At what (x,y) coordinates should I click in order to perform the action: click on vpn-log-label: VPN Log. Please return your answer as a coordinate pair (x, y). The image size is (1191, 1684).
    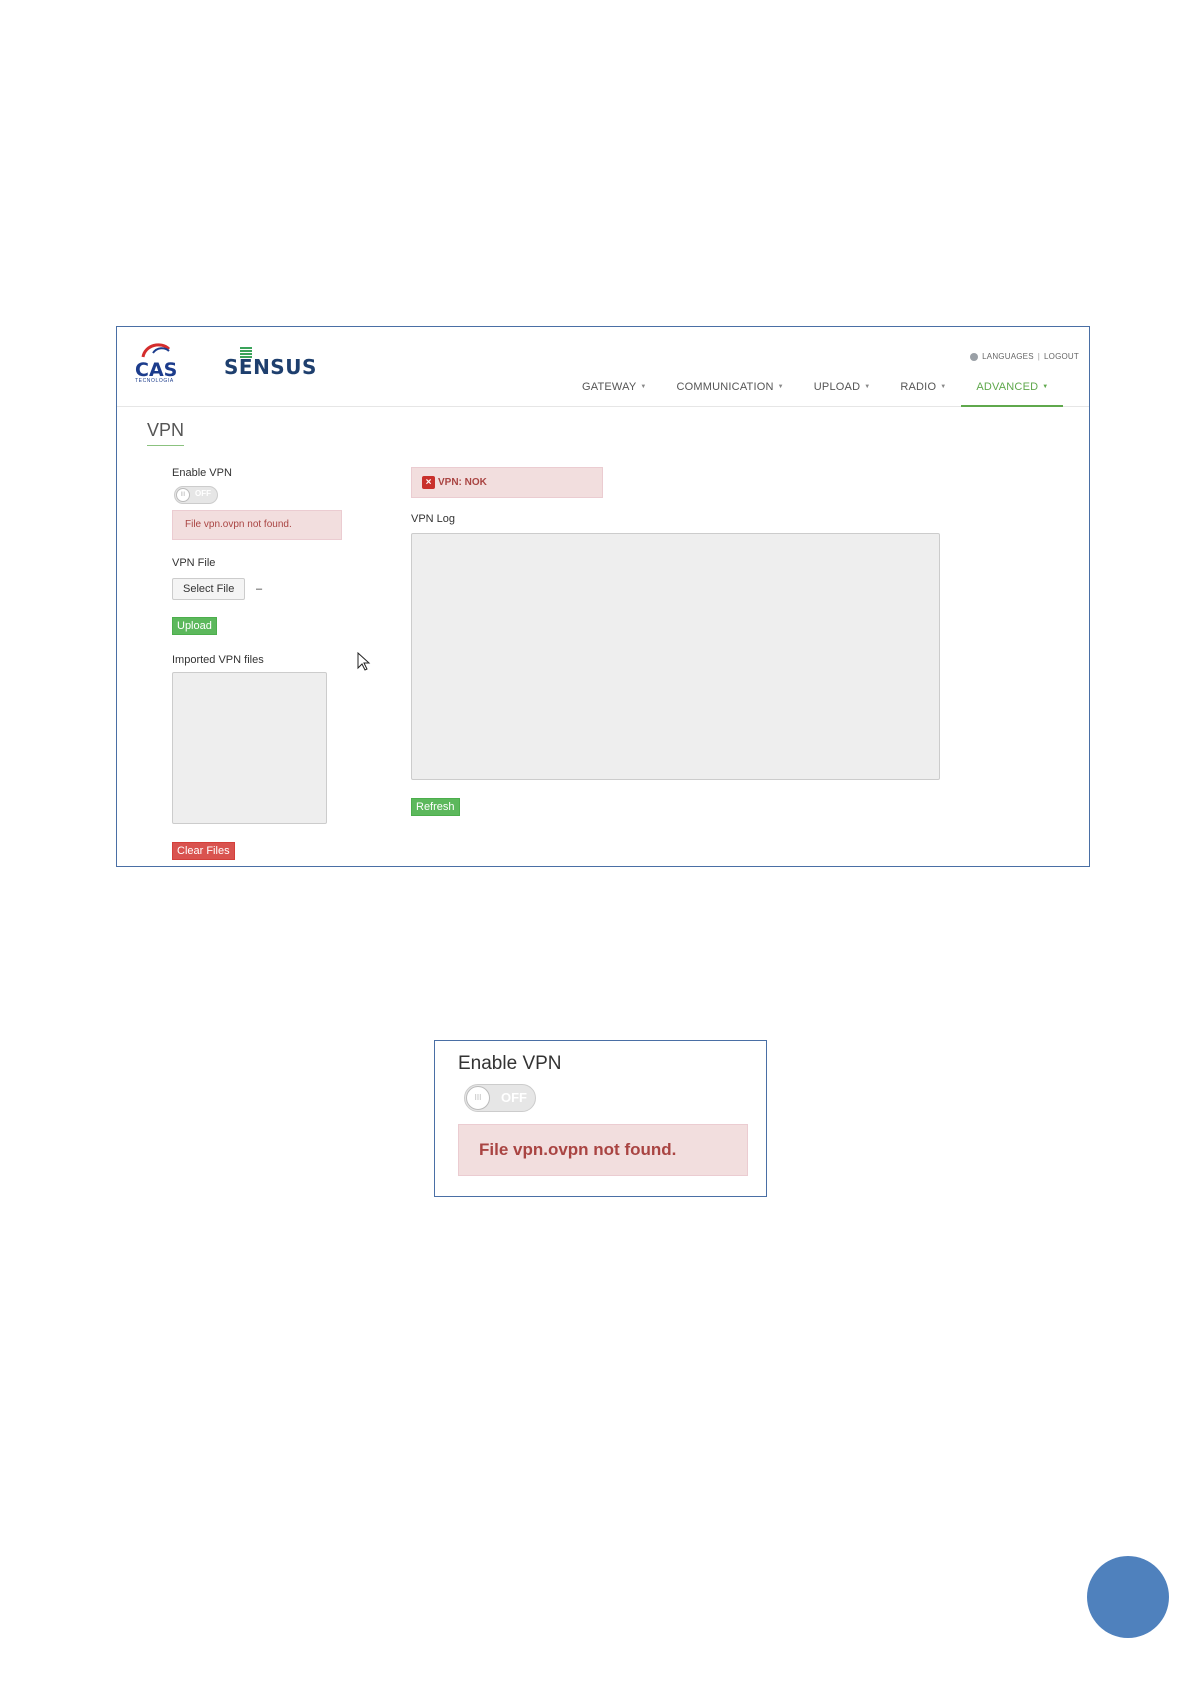
    Looking at the image, I should click on (433, 519).